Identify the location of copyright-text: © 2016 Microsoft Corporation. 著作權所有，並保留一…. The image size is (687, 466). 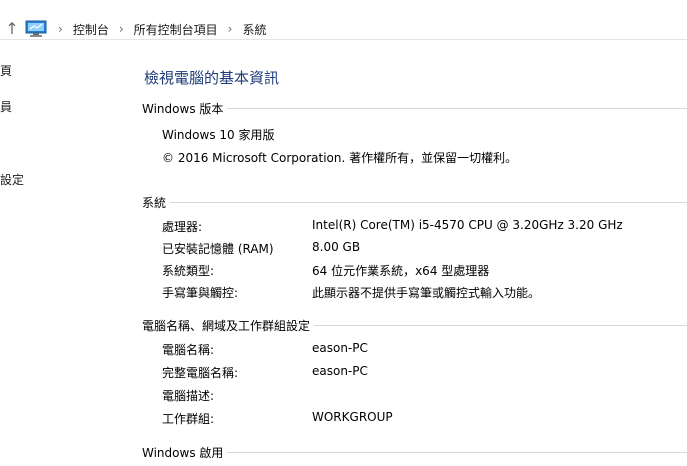
(340, 158).